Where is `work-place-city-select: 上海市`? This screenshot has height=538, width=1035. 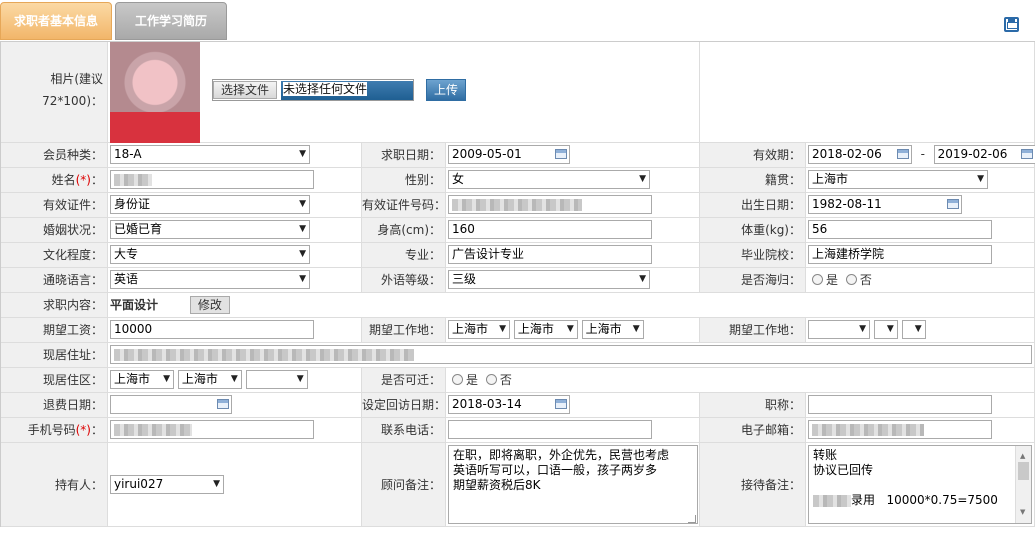 work-place-city-select: 上海市 is located at coordinates (545, 329).